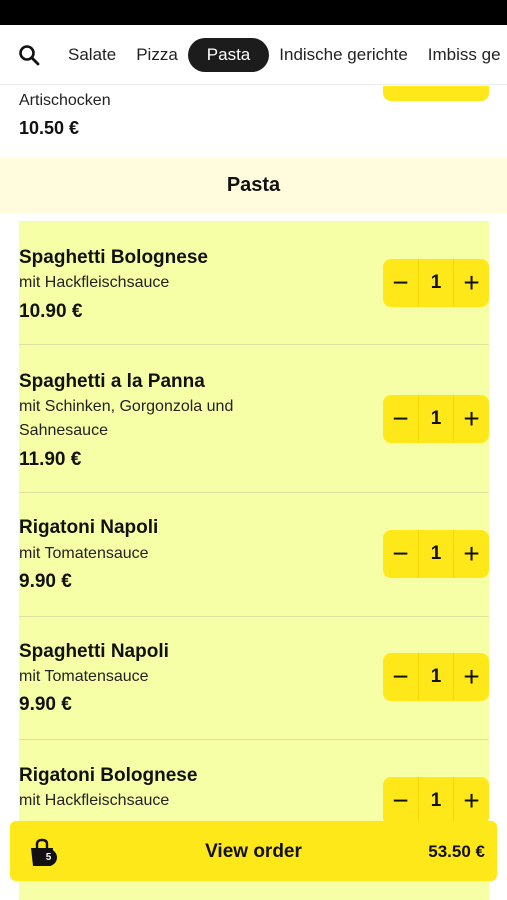 The width and height of the screenshot is (507, 900). What do you see at coordinates (113, 257) in the screenshot?
I see `item-name: Spaghetti Bolognese` at bounding box center [113, 257].